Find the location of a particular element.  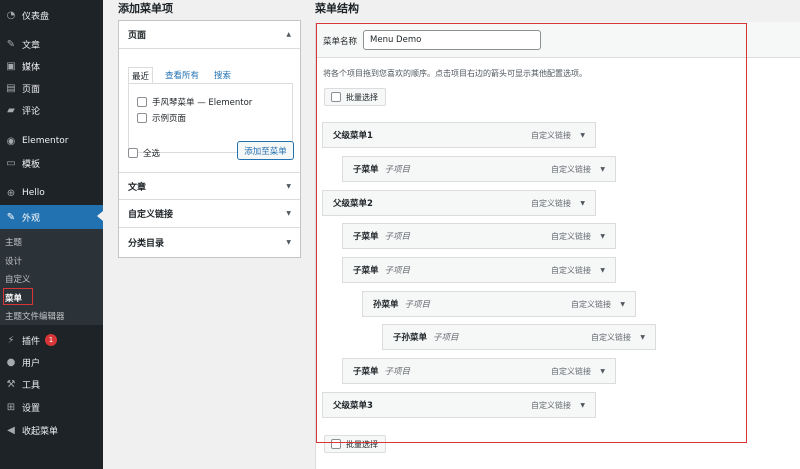

page-option: 示例页面 is located at coordinates (161, 118).